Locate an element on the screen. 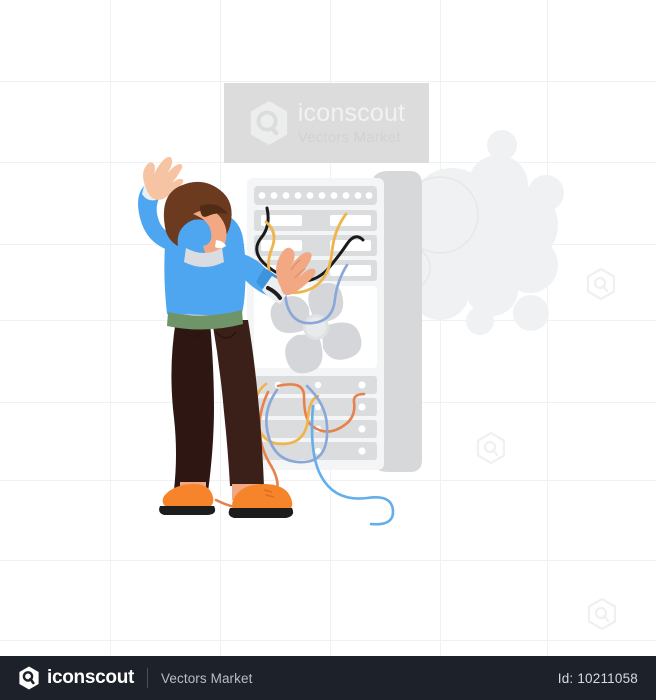  footer-id-label: Id: 10211058 is located at coordinates (597, 678).